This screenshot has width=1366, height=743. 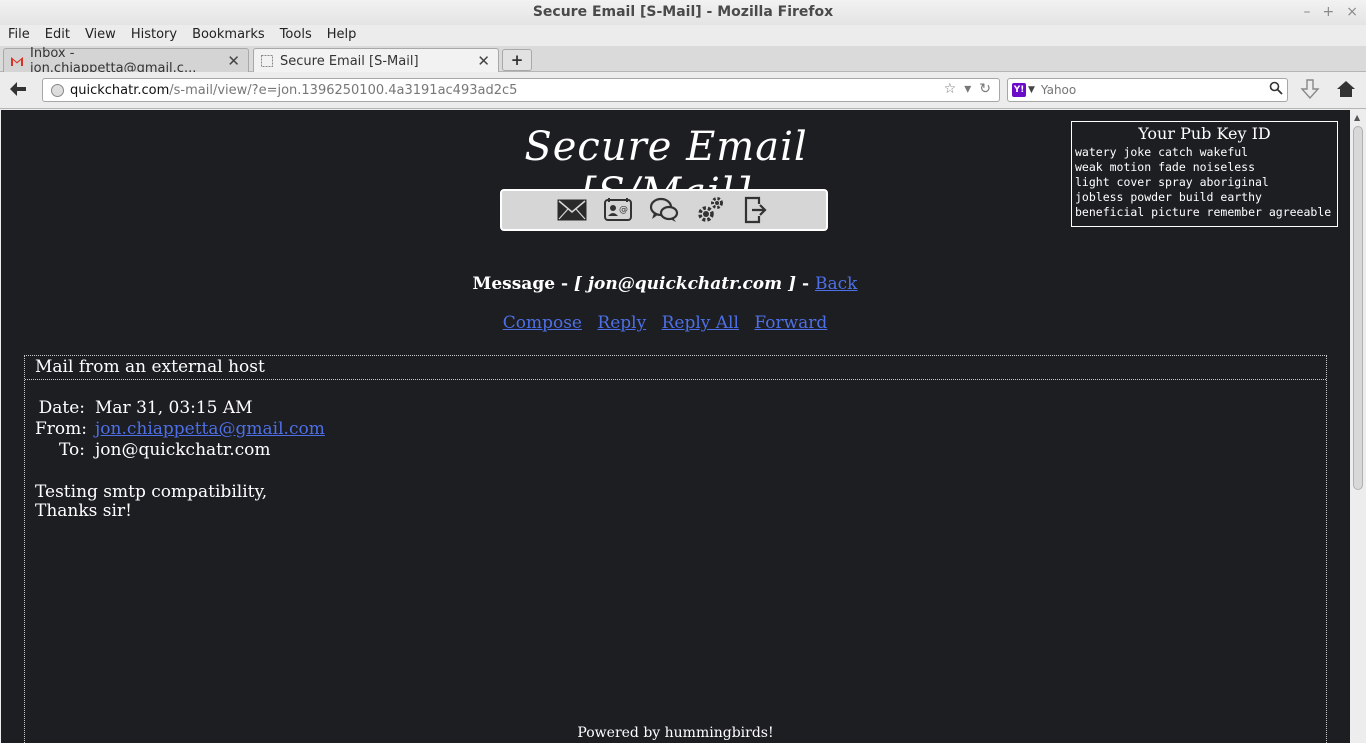 I want to click on compose-link: Compose, so click(x=542, y=323).